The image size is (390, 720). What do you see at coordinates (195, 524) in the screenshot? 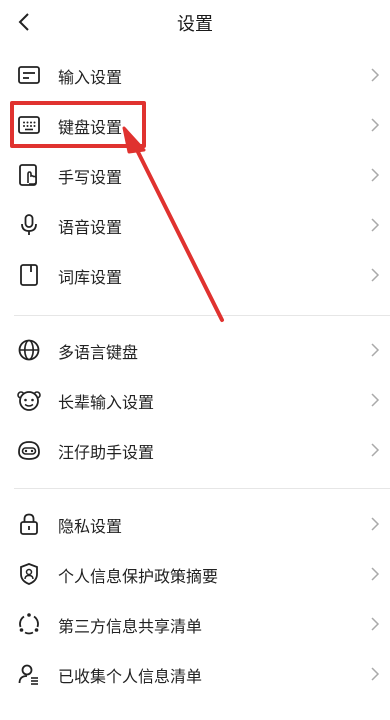
I see `settings-item-privacy: 隐私设置` at bounding box center [195, 524].